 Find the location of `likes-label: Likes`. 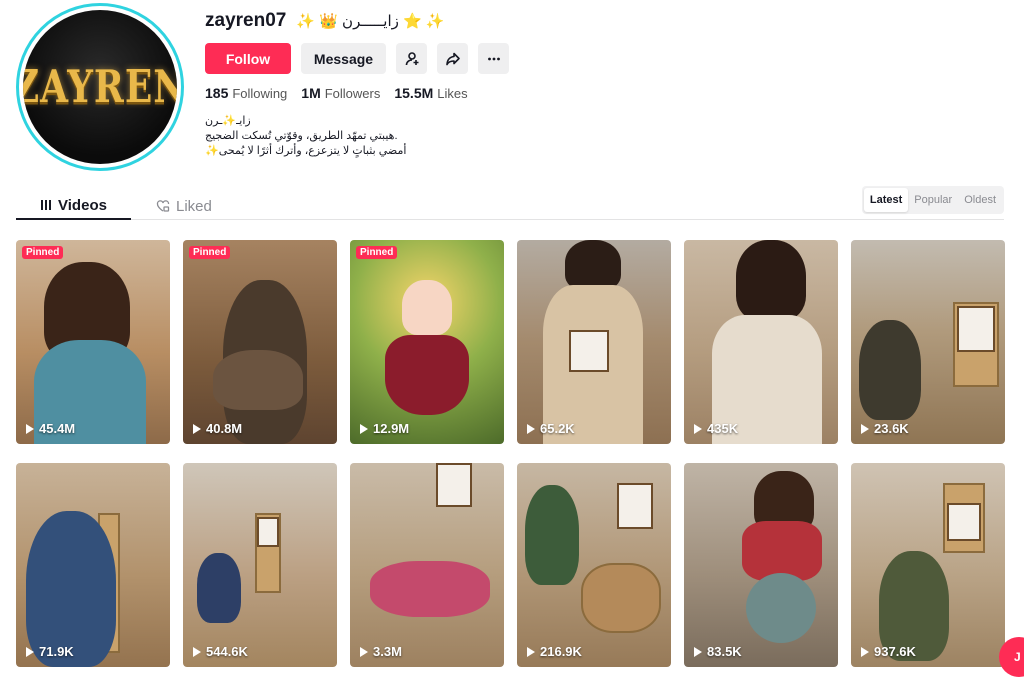

likes-label: Likes is located at coordinates (452, 93).